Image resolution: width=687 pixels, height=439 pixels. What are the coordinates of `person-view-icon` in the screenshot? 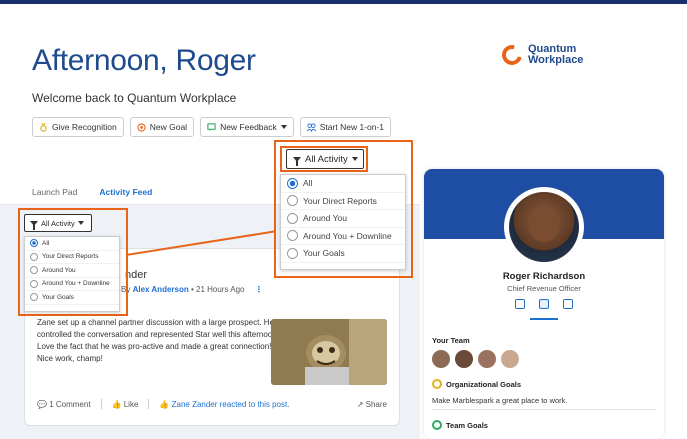 It's located at (544, 304).